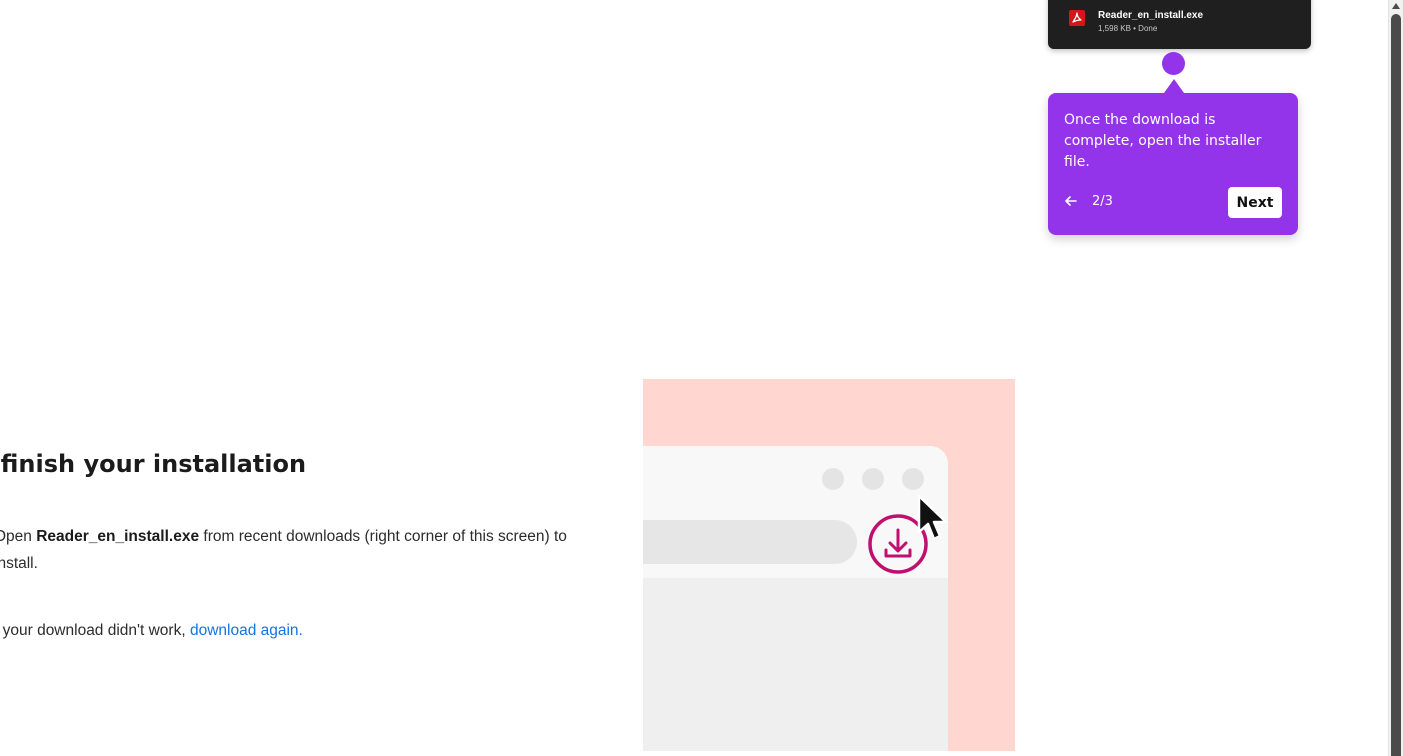 The height and width of the screenshot is (756, 1403). What do you see at coordinates (1174, 86) in the screenshot?
I see `tooltip-arrow` at bounding box center [1174, 86].